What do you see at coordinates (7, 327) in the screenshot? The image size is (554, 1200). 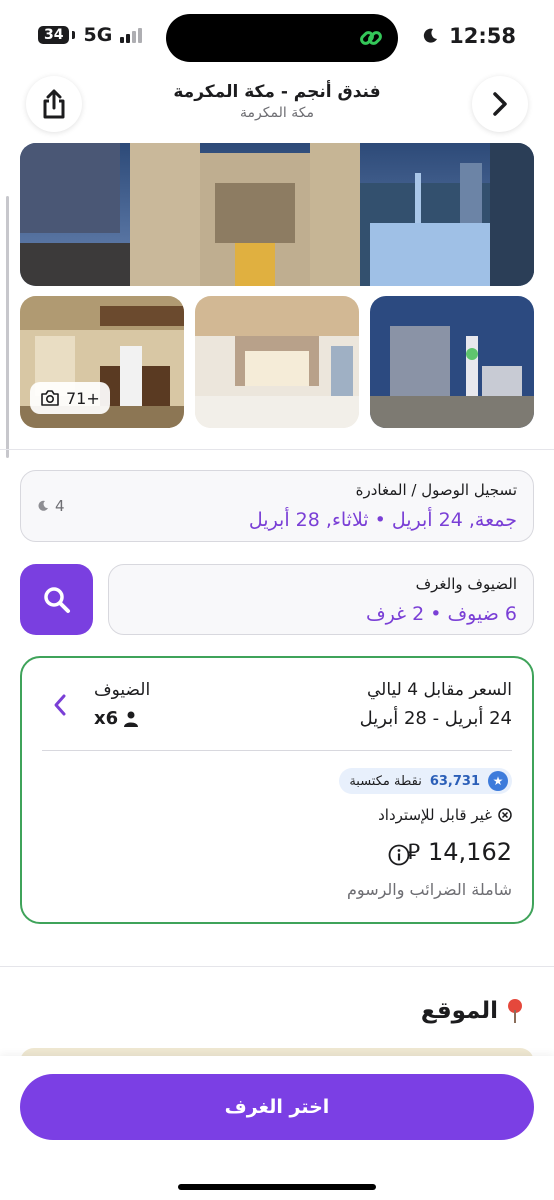 I see `scroll-indicator` at bounding box center [7, 327].